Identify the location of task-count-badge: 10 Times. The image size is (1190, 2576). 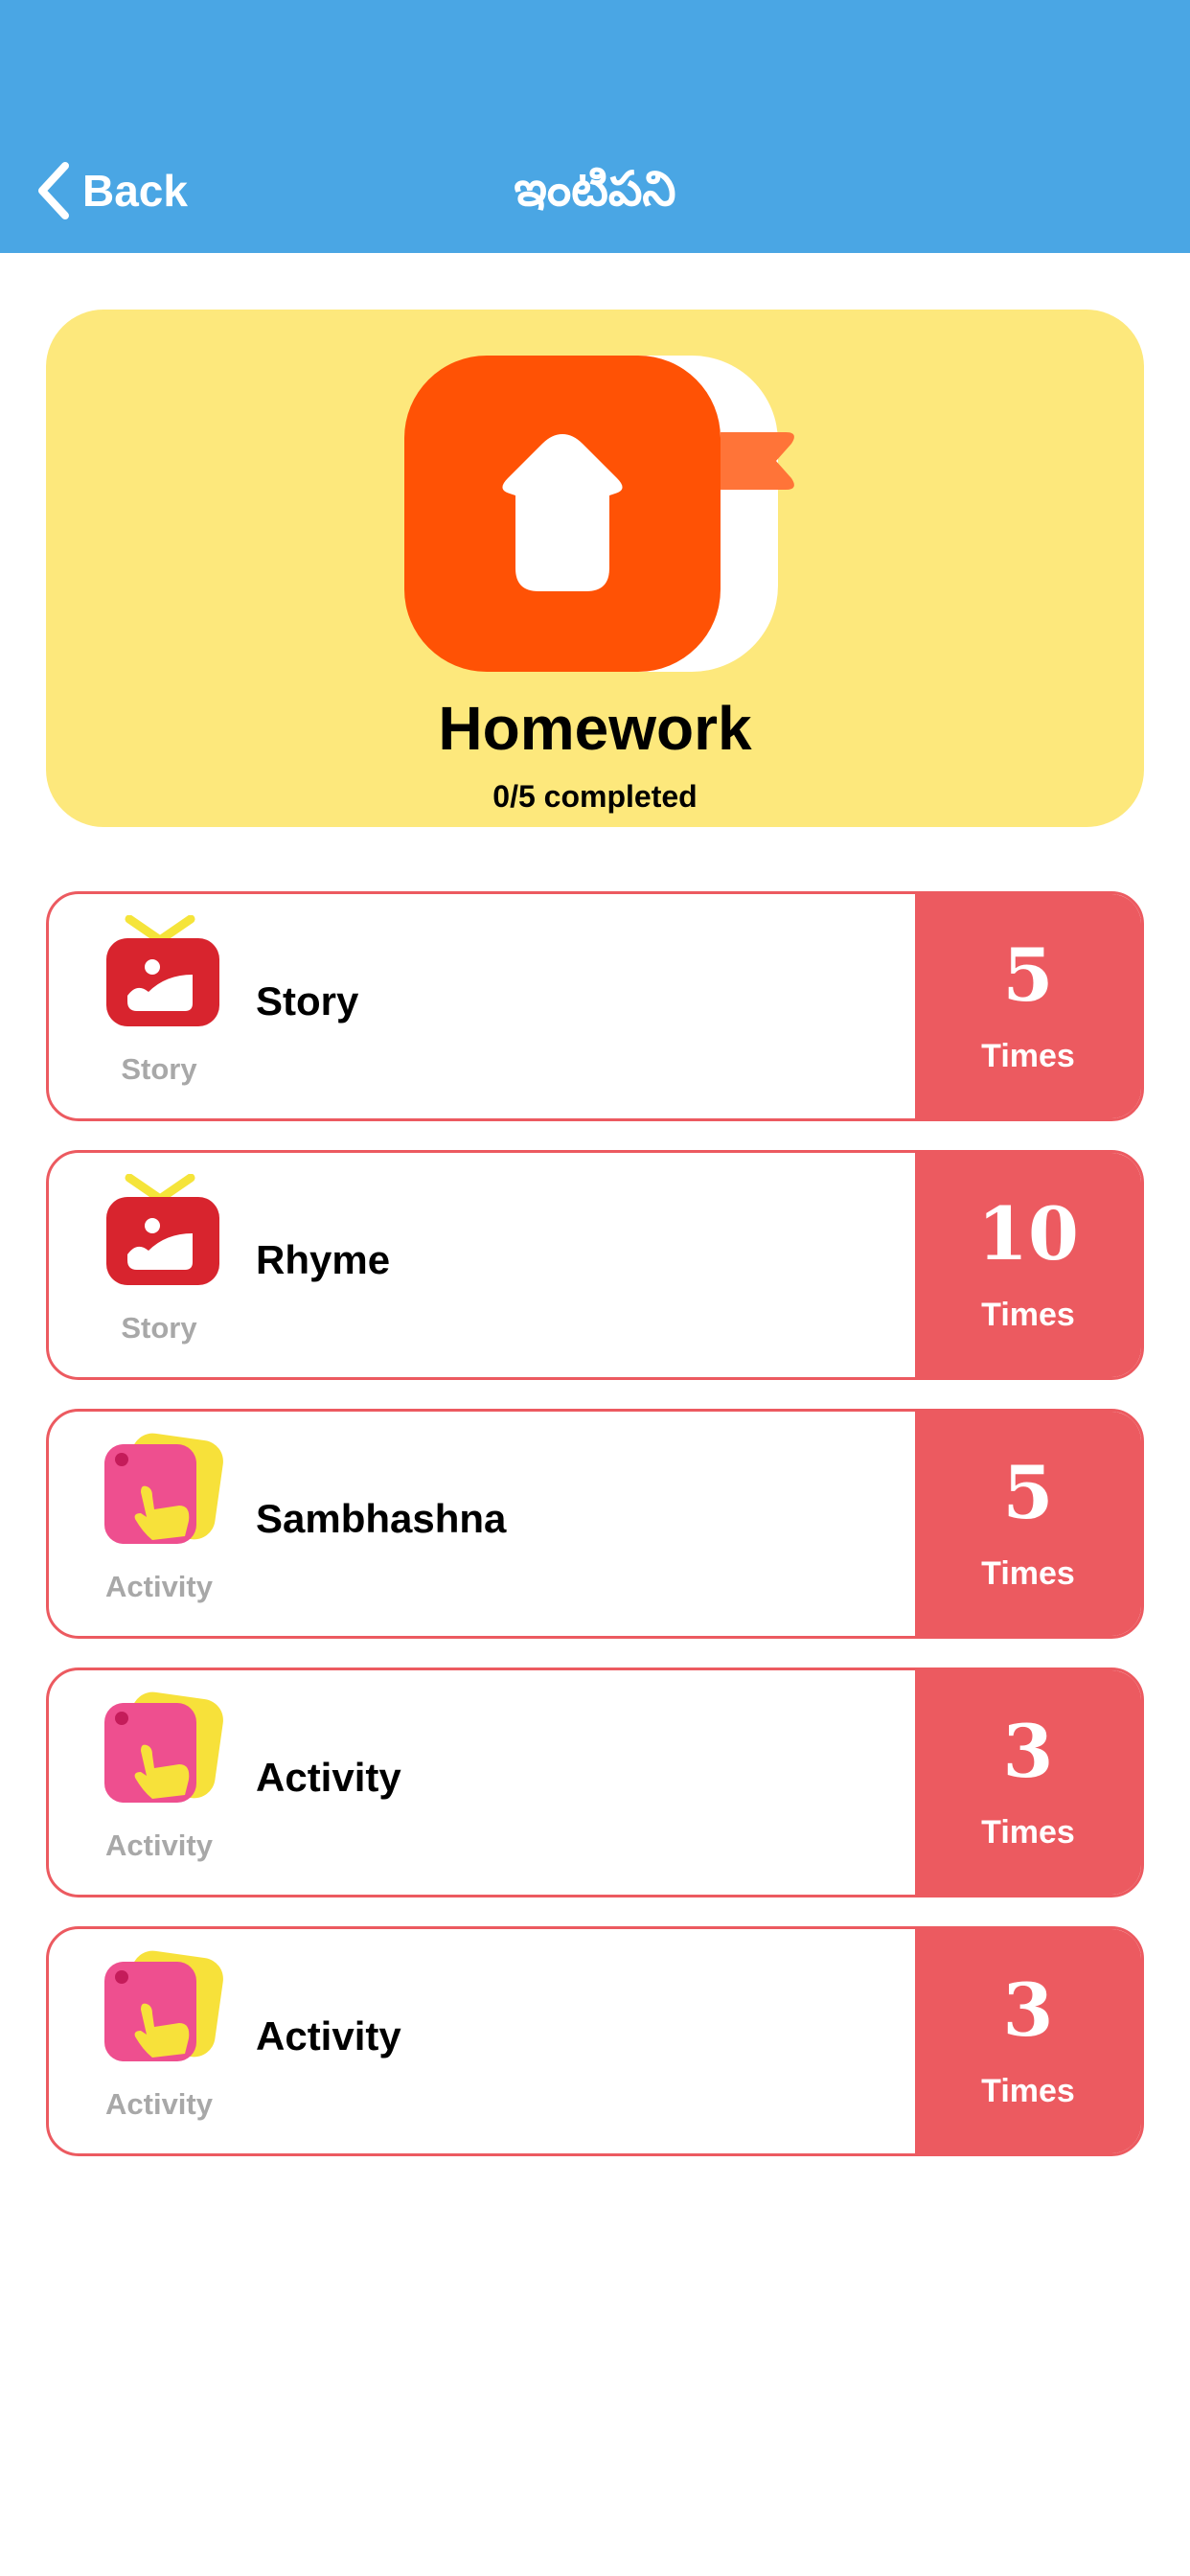
(1028, 1265).